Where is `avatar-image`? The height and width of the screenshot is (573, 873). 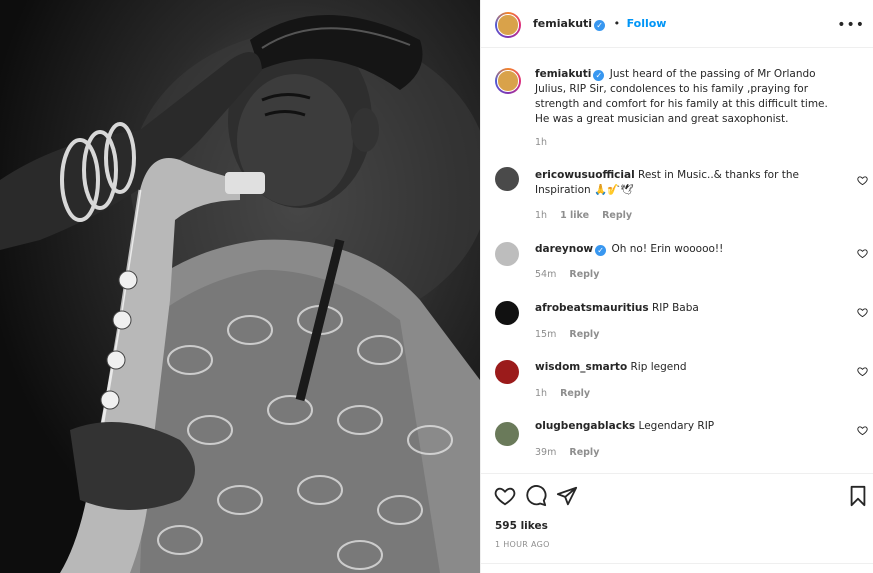 avatar-image is located at coordinates (508, 25).